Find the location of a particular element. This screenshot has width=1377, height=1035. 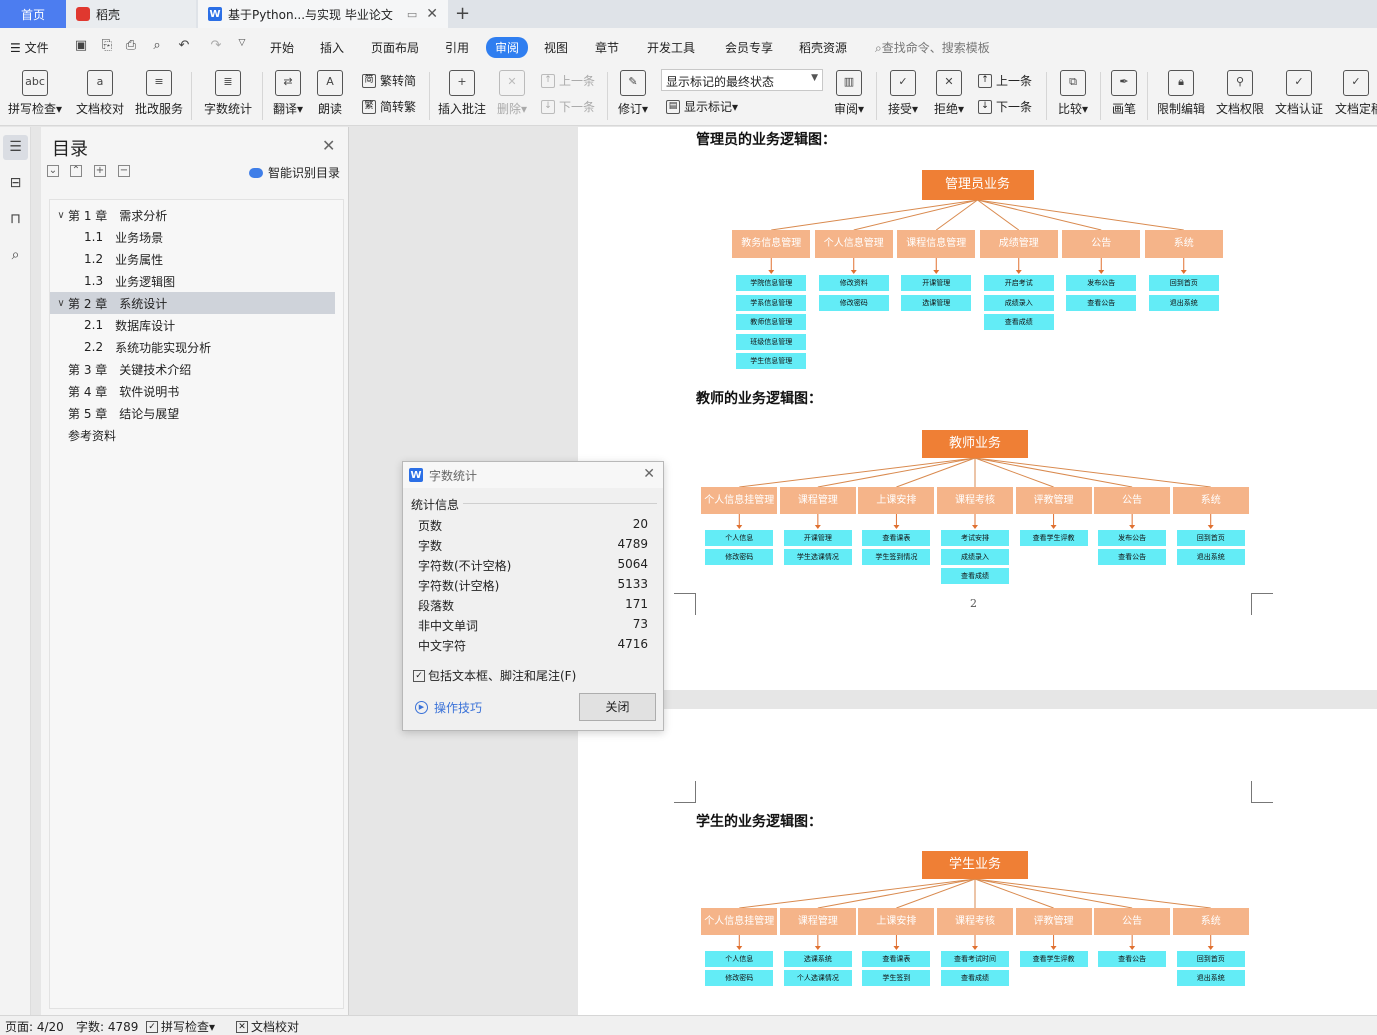

status-proofread: ✕ 文档校对 is located at coordinates (267, 1026).